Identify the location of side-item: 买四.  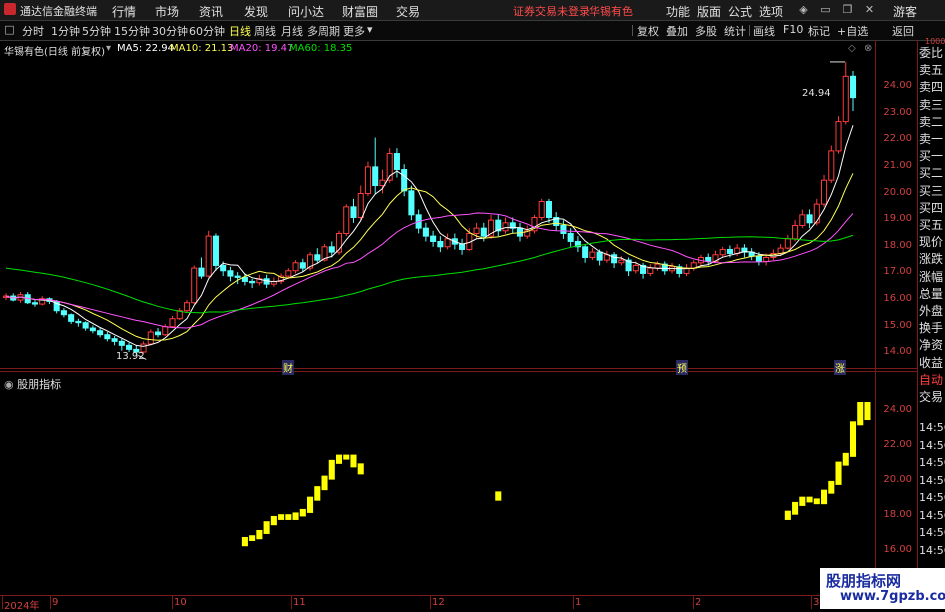
(932, 207).